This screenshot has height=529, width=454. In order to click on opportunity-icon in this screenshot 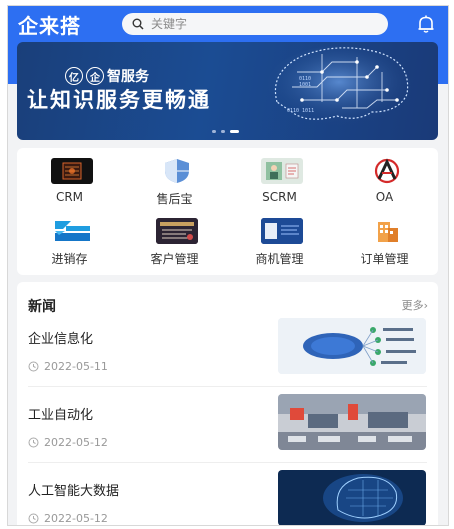, I will do `click(282, 231)`.